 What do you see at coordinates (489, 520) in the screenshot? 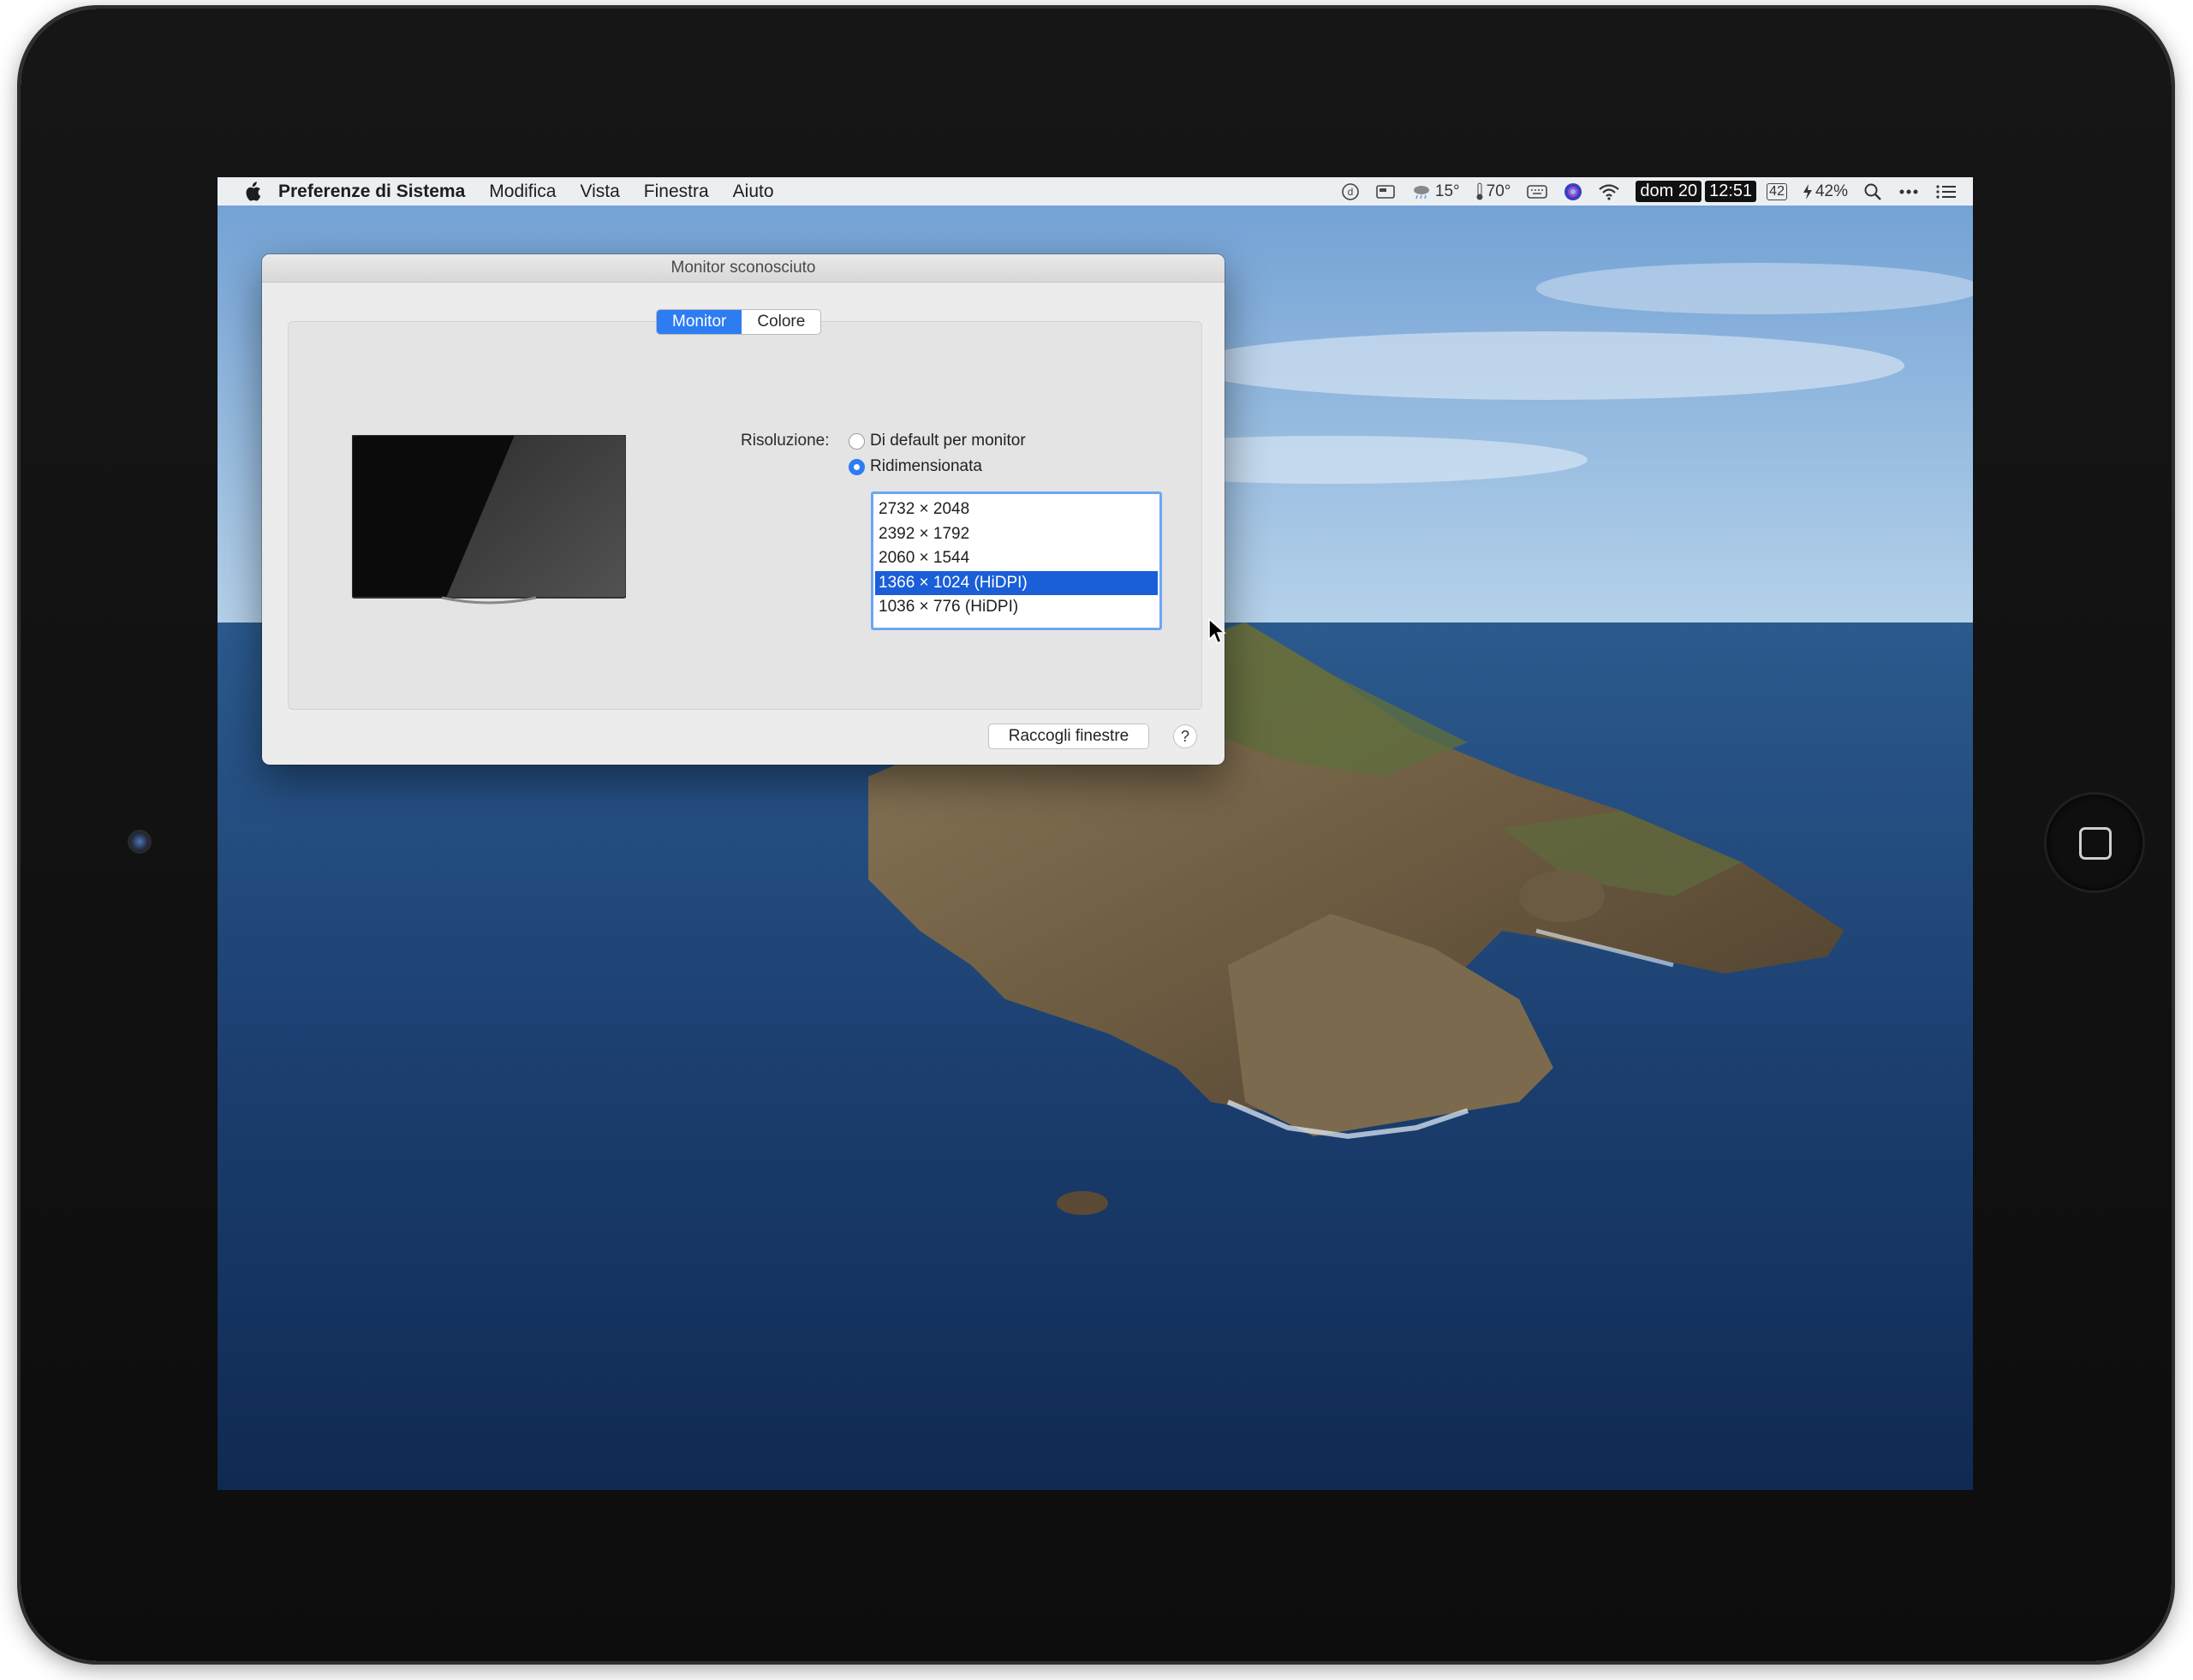
I see `monitor-illustration` at bounding box center [489, 520].